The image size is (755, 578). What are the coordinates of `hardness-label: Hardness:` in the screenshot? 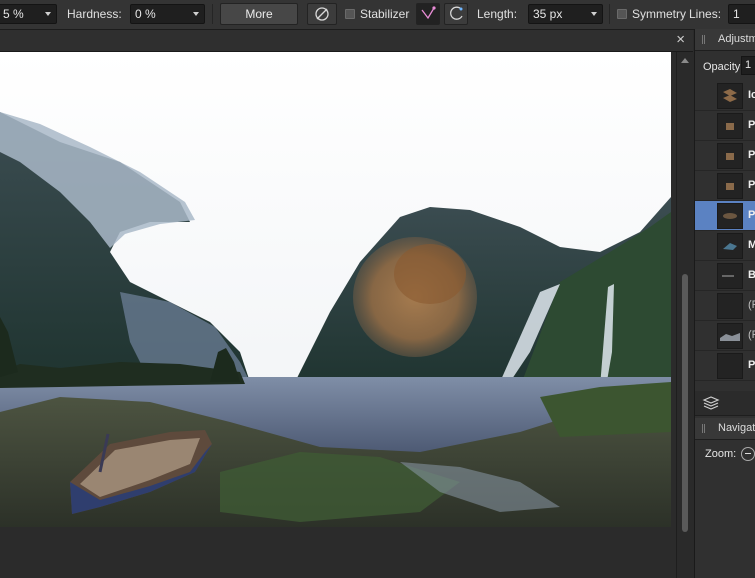 It's located at (94, 14).